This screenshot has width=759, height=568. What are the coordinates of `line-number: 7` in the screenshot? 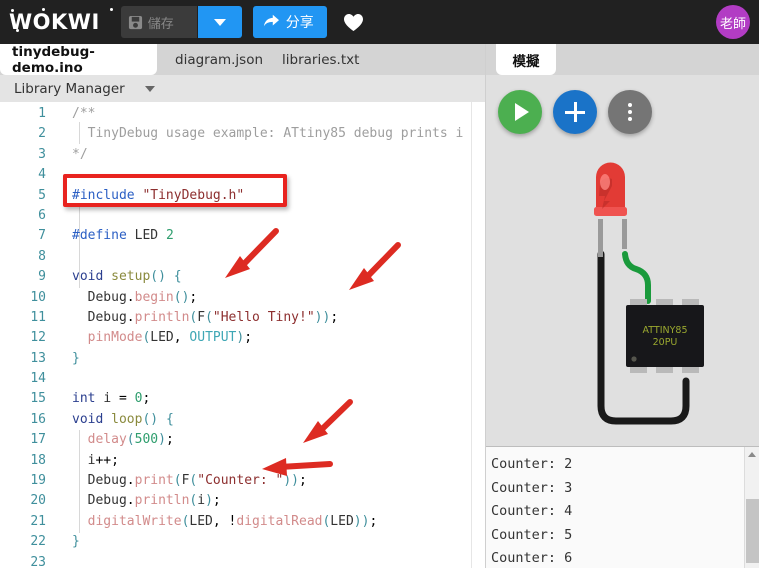 It's located at (42, 236).